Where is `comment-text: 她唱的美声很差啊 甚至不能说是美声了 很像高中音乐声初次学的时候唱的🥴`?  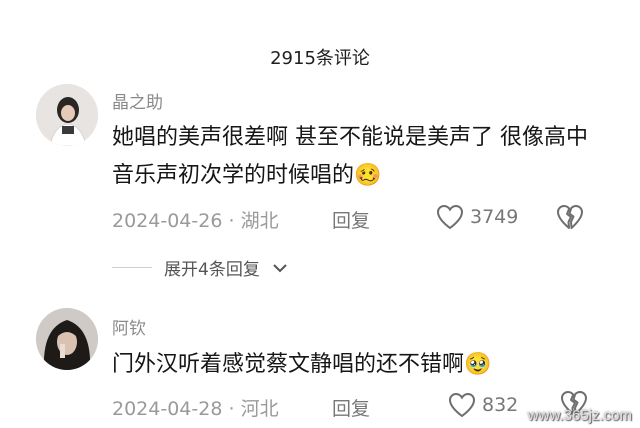
comment-text: 她唱的美声很差啊 甚至不能说是美声了 很像高中音乐声初次学的时候唱的🥴 is located at coordinates (357, 157).